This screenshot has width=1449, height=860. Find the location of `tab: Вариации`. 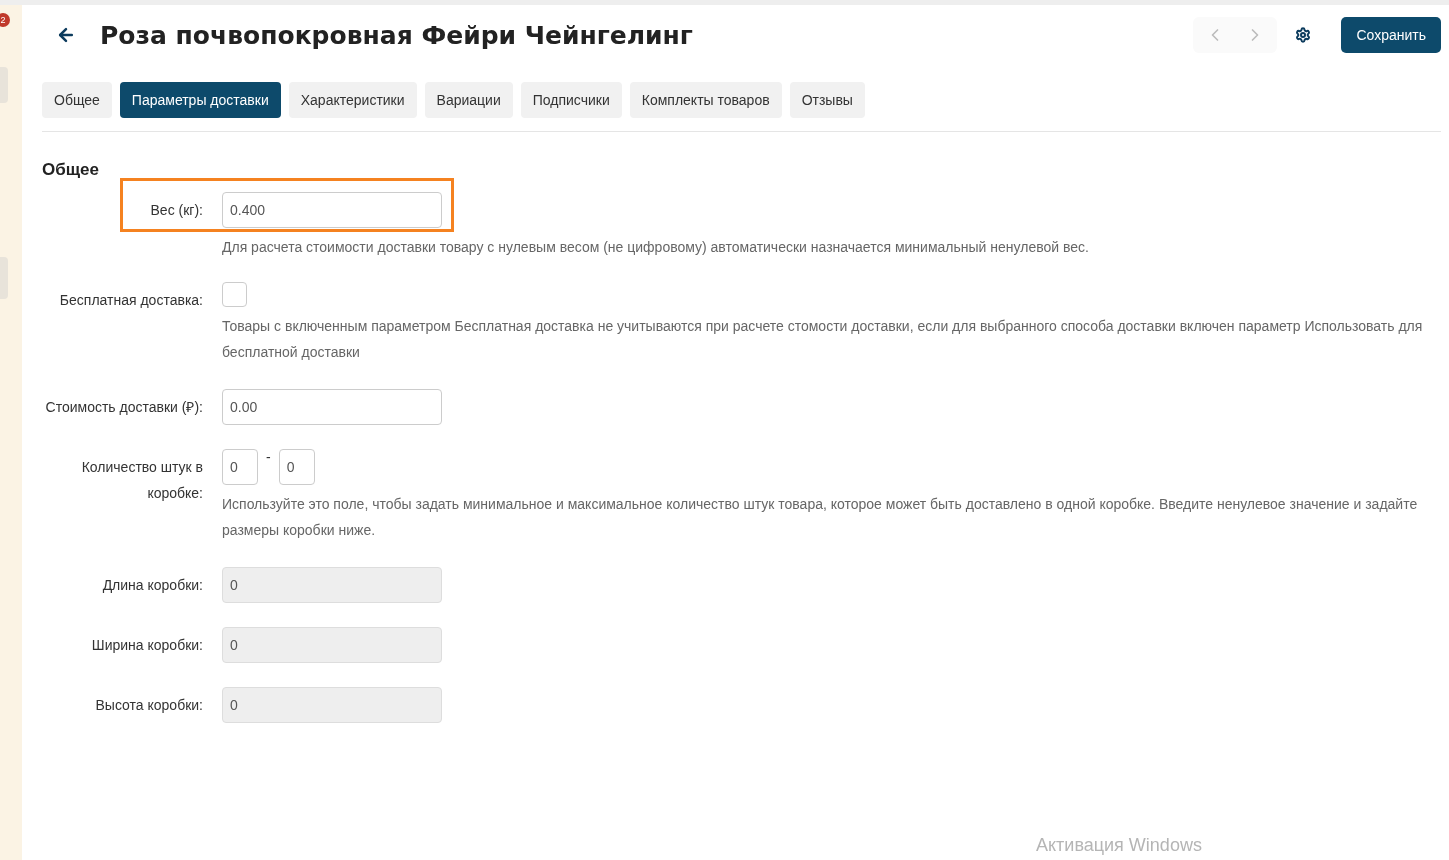

tab: Вариации is located at coordinates (468, 100).